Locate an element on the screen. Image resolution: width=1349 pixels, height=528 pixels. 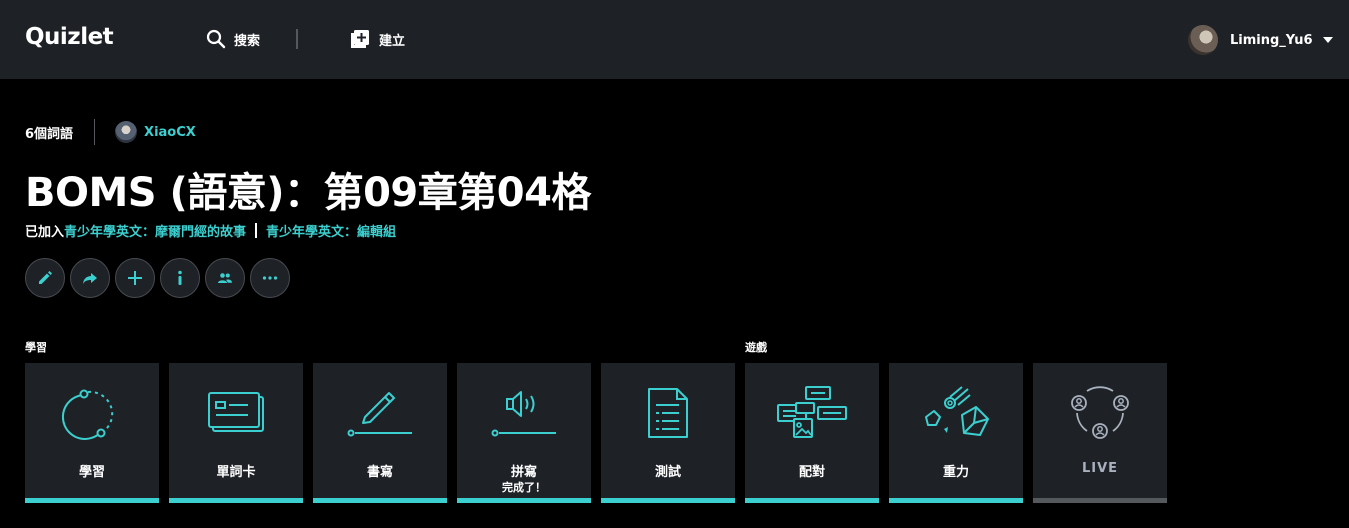
mode-card-gravity: 重力 is located at coordinates (956, 433).